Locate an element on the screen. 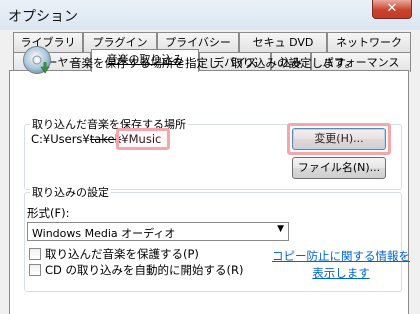  tab-label: プライバシー is located at coordinates (198, 42).